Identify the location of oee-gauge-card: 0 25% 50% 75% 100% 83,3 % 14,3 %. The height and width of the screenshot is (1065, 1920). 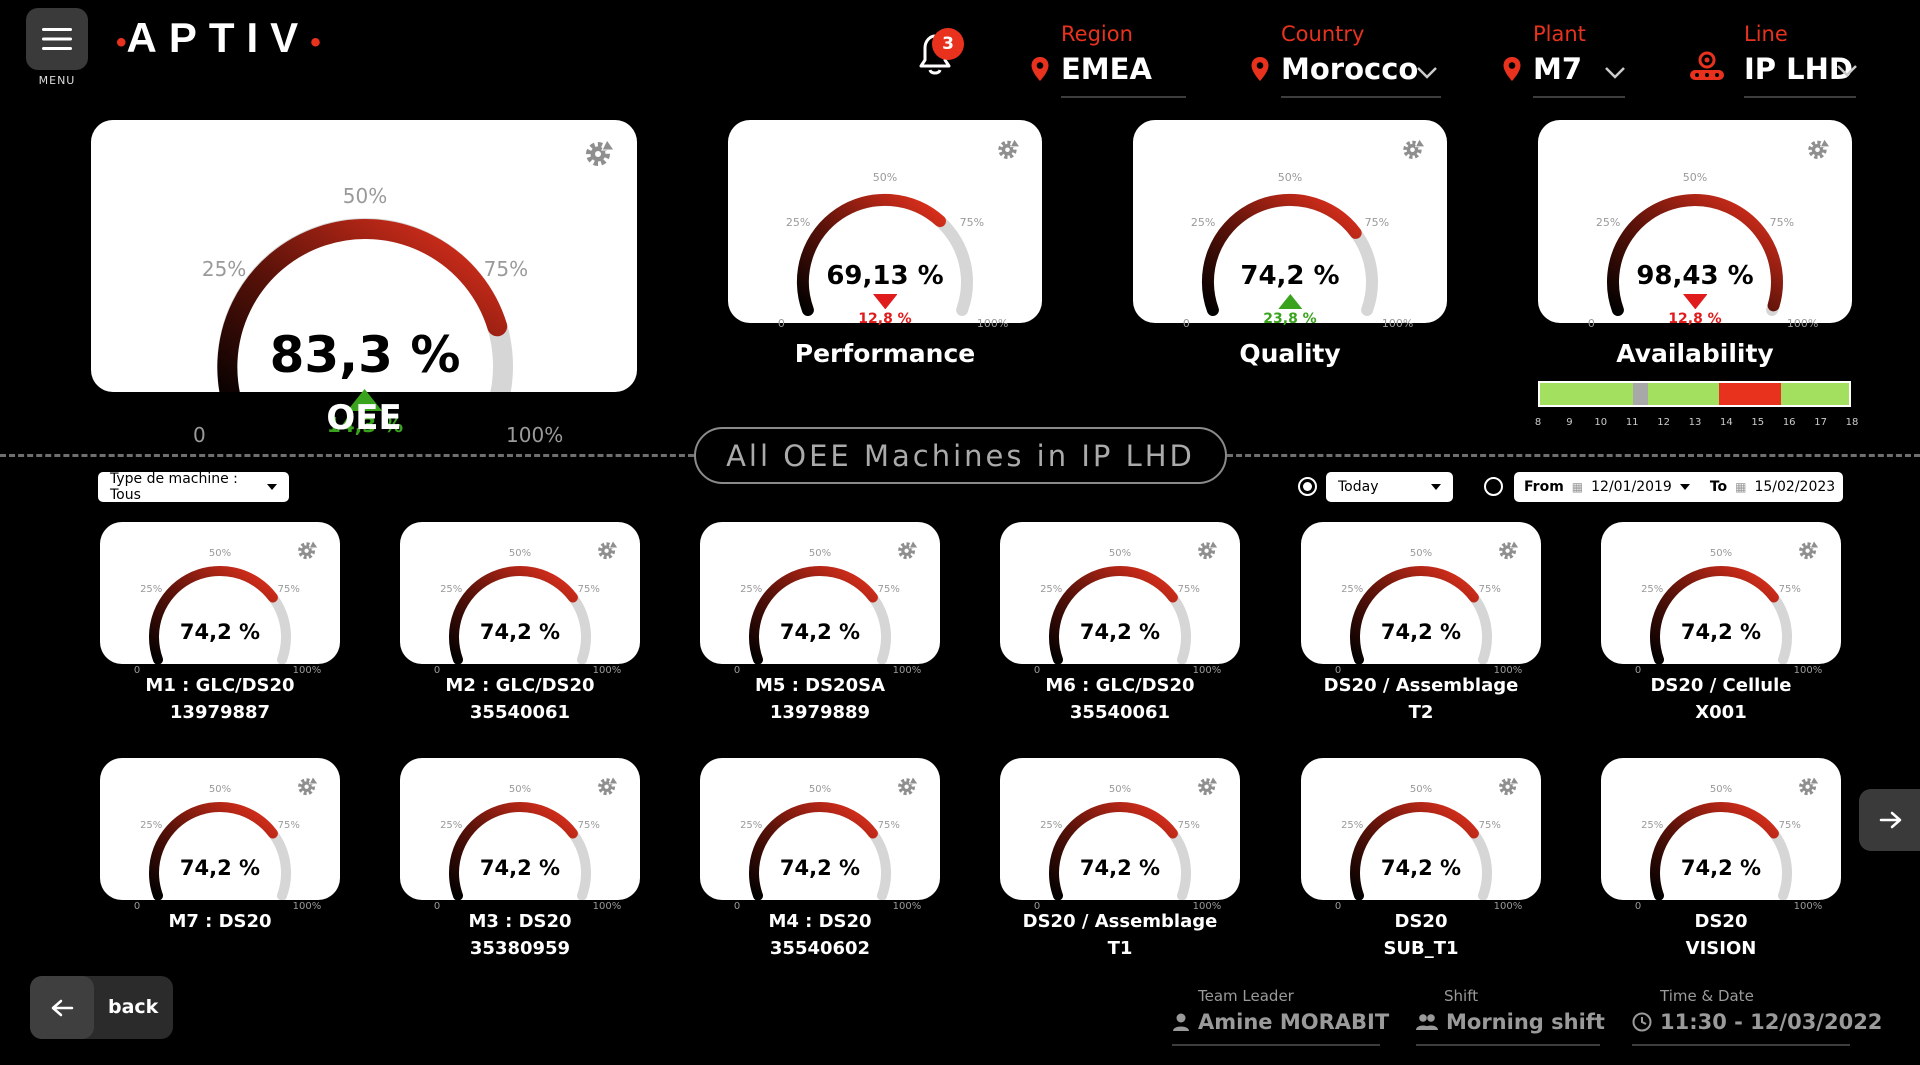
(364, 283).